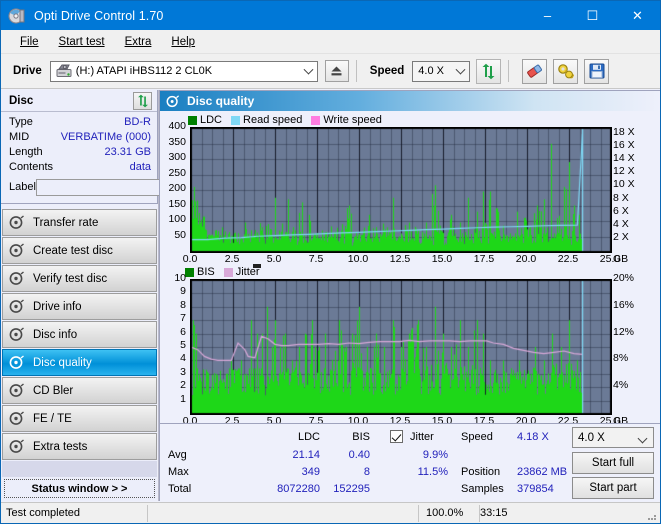 This screenshot has height=524, width=661. What do you see at coordinates (410, 101) in the screenshot?
I see `main-header: Disc quality` at bounding box center [410, 101].